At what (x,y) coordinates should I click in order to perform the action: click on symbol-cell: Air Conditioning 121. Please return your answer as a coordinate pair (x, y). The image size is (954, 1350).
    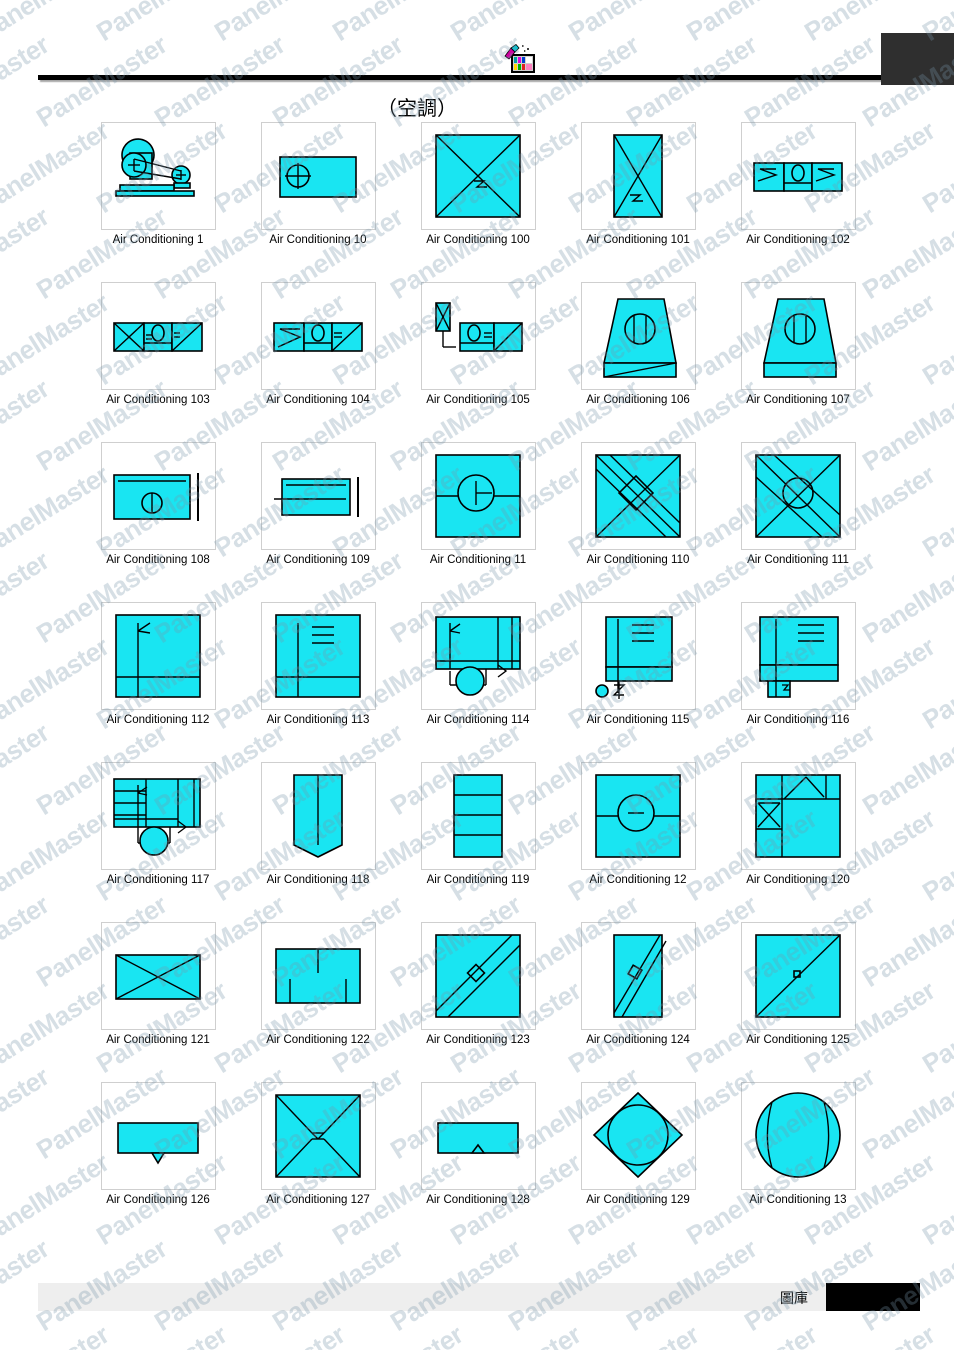
    Looking at the image, I should click on (158, 1002).